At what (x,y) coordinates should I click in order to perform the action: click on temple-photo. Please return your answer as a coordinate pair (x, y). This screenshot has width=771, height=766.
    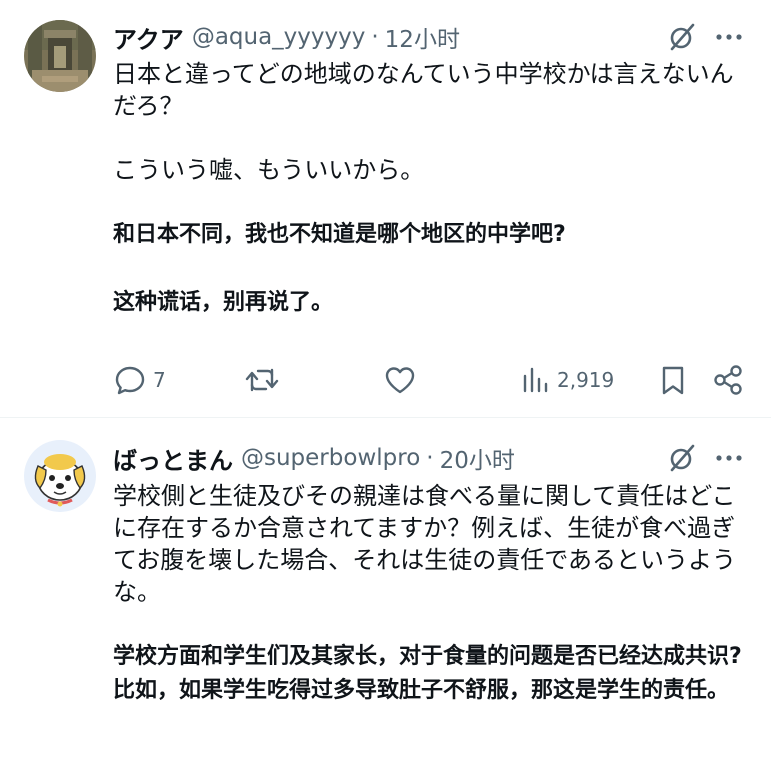
    Looking at the image, I should click on (60, 56).